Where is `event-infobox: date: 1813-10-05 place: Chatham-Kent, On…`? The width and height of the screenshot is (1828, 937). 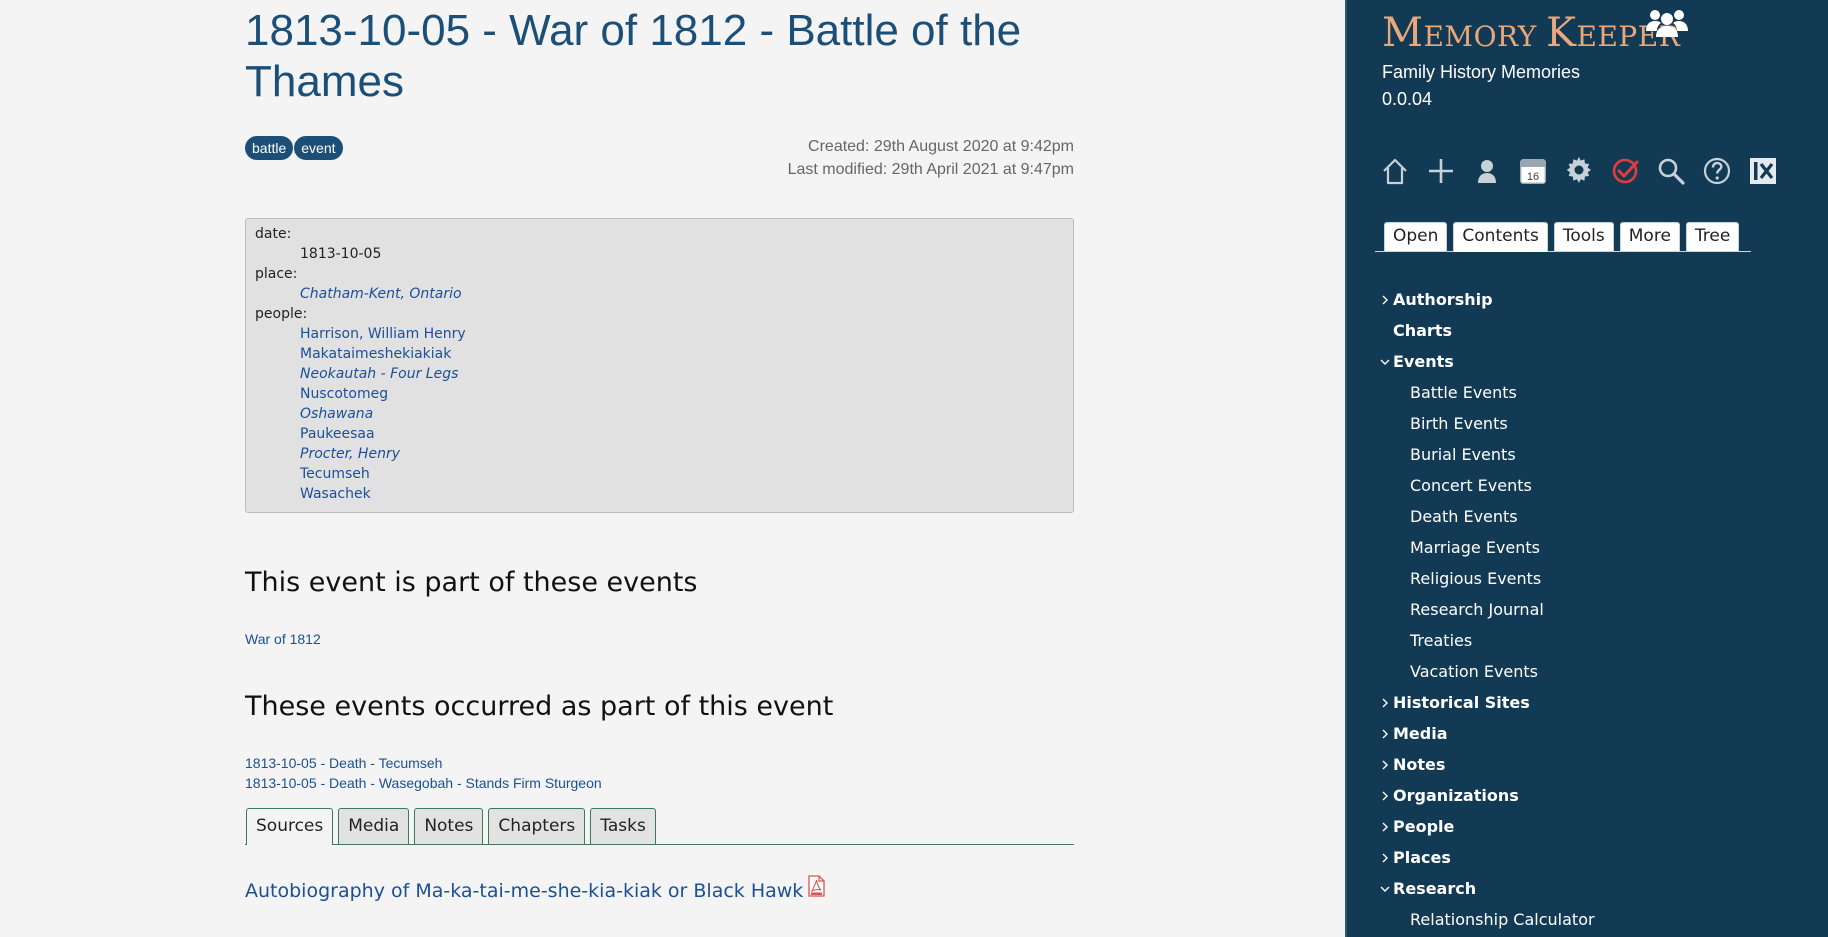
event-infobox: date: 1813-10-05 place: Chatham-Kent, On… is located at coordinates (659, 365).